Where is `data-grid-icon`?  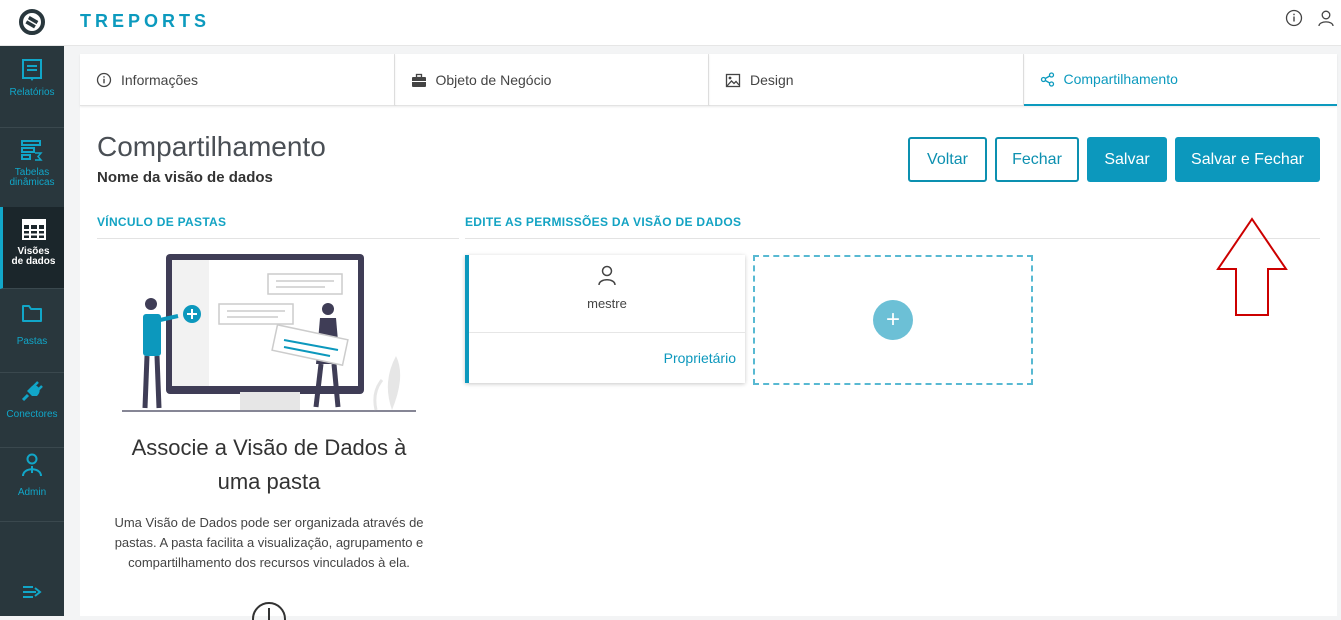
data-grid-icon is located at coordinates (33, 229).